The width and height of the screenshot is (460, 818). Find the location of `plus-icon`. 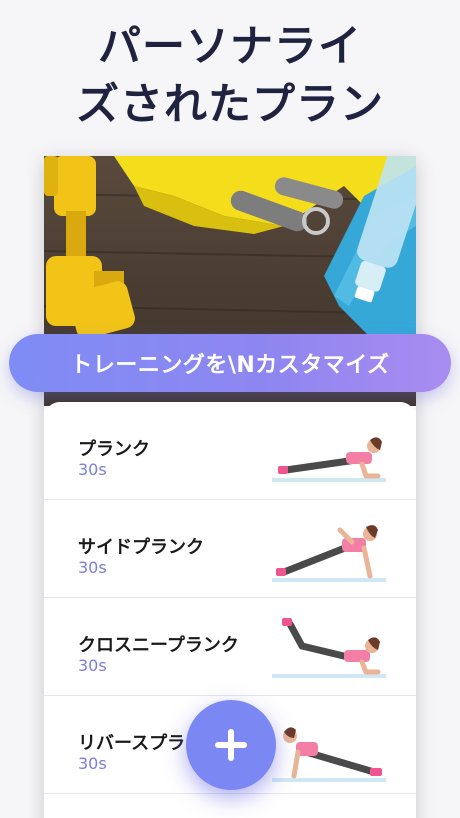

plus-icon is located at coordinates (231, 745).